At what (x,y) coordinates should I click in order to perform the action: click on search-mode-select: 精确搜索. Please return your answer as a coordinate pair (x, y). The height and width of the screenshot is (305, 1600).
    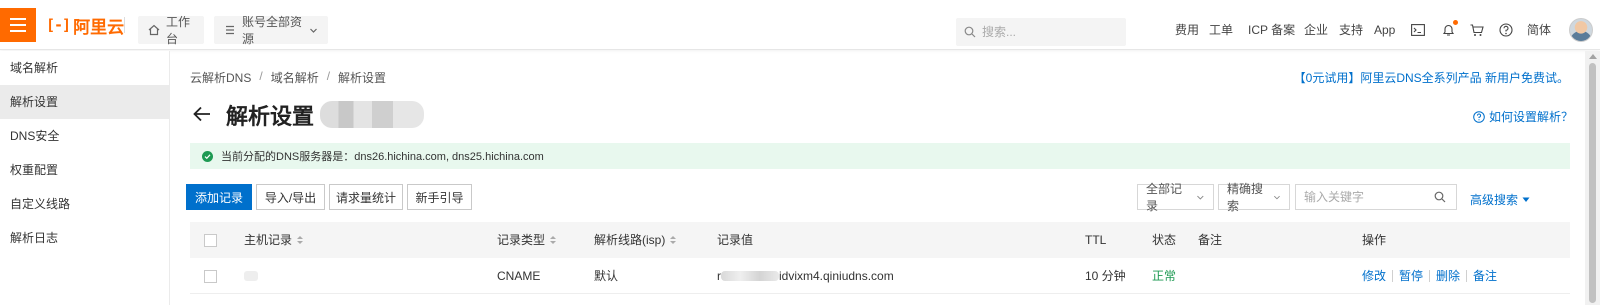
    Looking at the image, I should click on (1254, 197).